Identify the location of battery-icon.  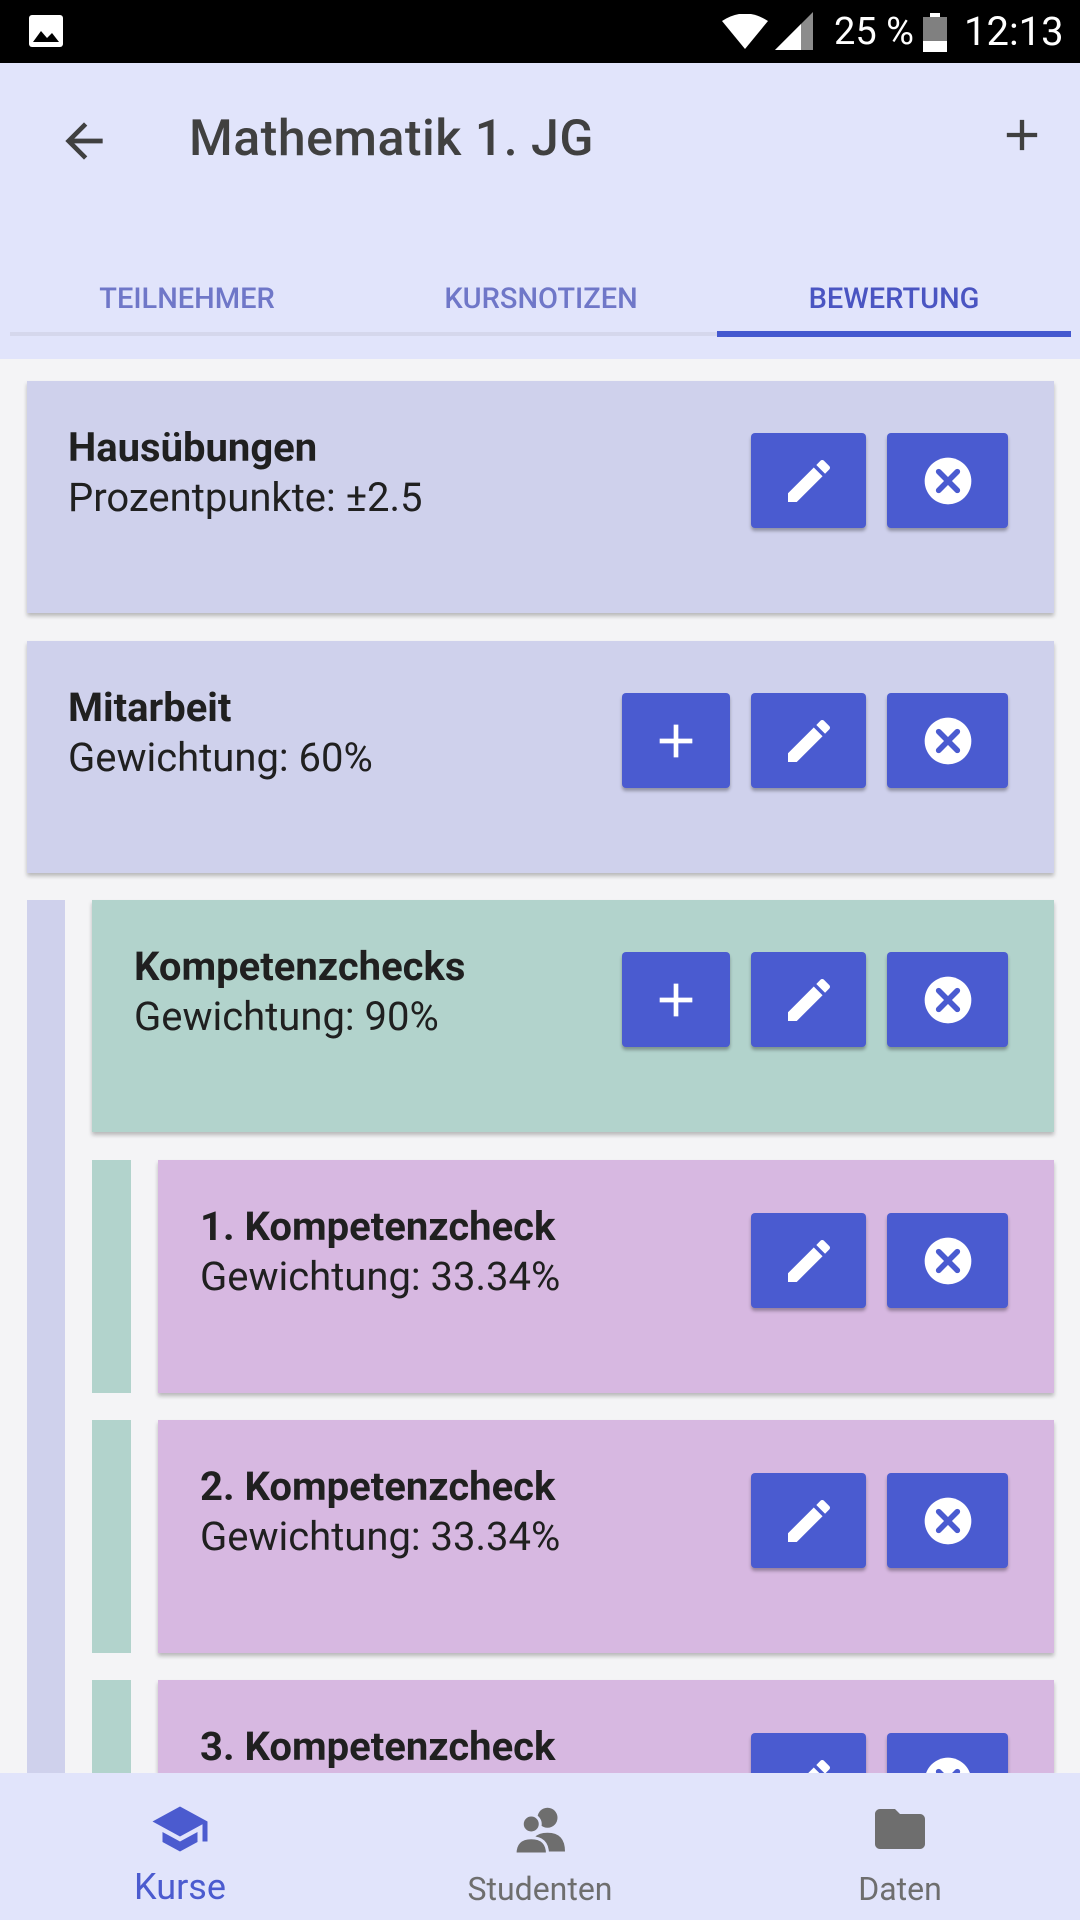
(935, 32).